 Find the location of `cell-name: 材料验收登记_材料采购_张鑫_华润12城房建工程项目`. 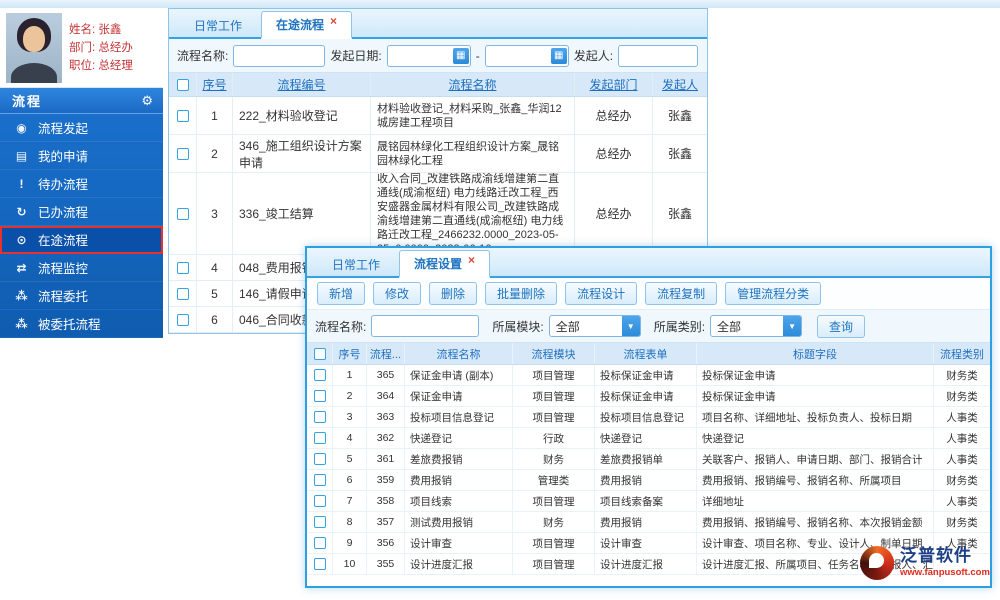

cell-name: 材料验收登记_材料采购_张鑫_华润12城房建工程项目 is located at coordinates (473, 115).